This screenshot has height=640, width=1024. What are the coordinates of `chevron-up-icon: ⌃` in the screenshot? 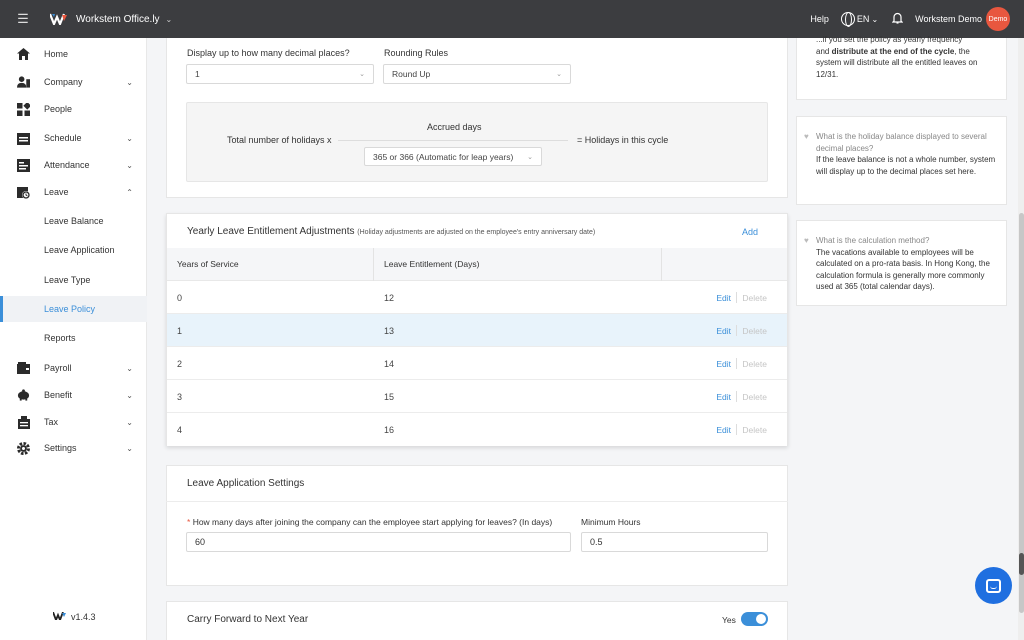 It's located at (129, 192).